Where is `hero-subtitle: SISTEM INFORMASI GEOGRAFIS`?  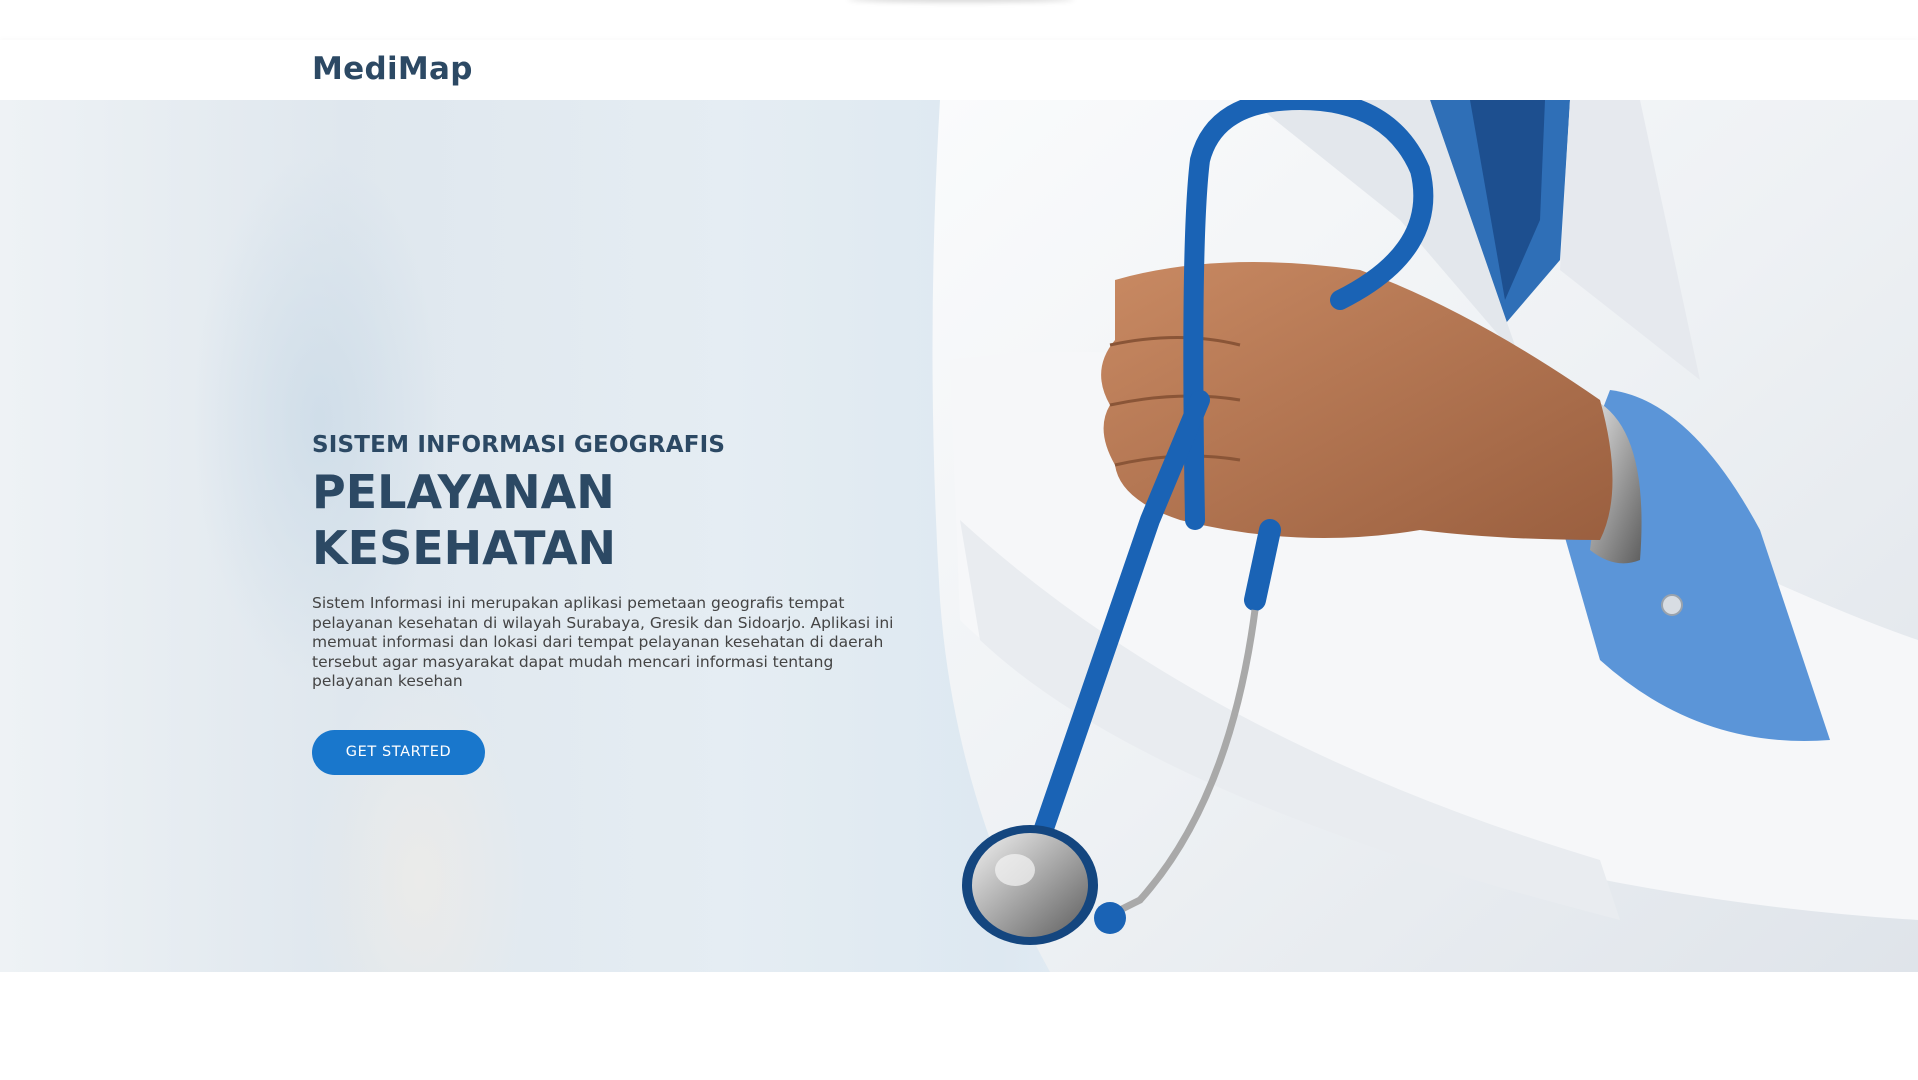 hero-subtitle: SISTEM INFORMASI GEOGRAFIS is located at coordinates (519, 445).